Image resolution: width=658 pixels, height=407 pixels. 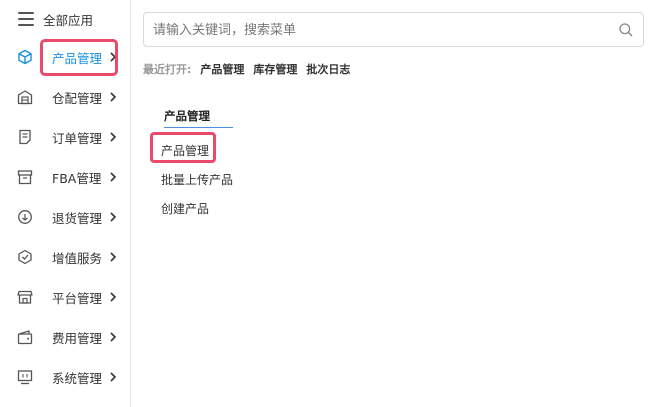 I want to click on sidebar-item-value-added: 增值服务, so click(x=65, y=257).